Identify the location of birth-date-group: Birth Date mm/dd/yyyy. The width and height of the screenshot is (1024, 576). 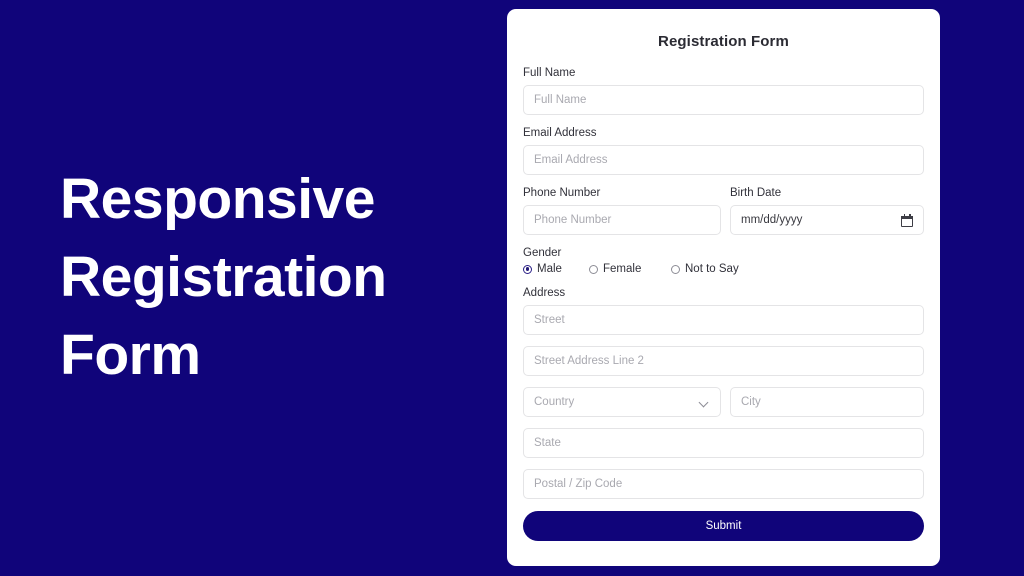
(827, 210).